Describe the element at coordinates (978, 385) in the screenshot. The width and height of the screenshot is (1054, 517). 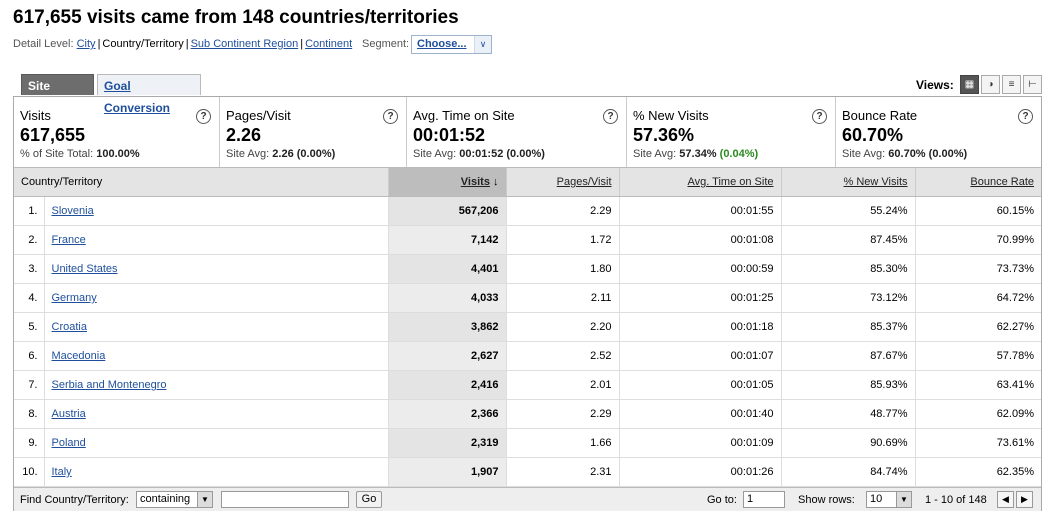
I see `cell-bounce-rate: 63.41%` at that location.